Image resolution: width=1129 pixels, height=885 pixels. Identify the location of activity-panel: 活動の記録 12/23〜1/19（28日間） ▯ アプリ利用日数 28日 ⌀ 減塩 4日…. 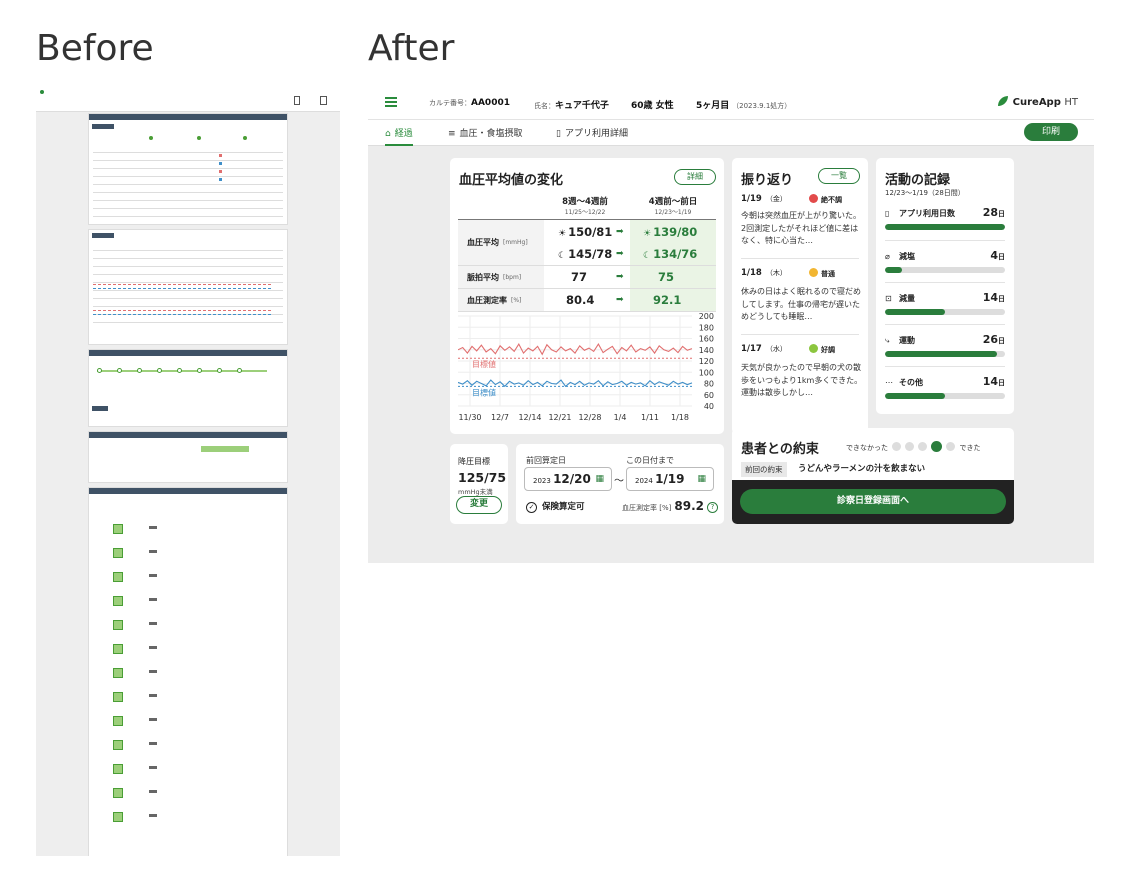
(945, 286).